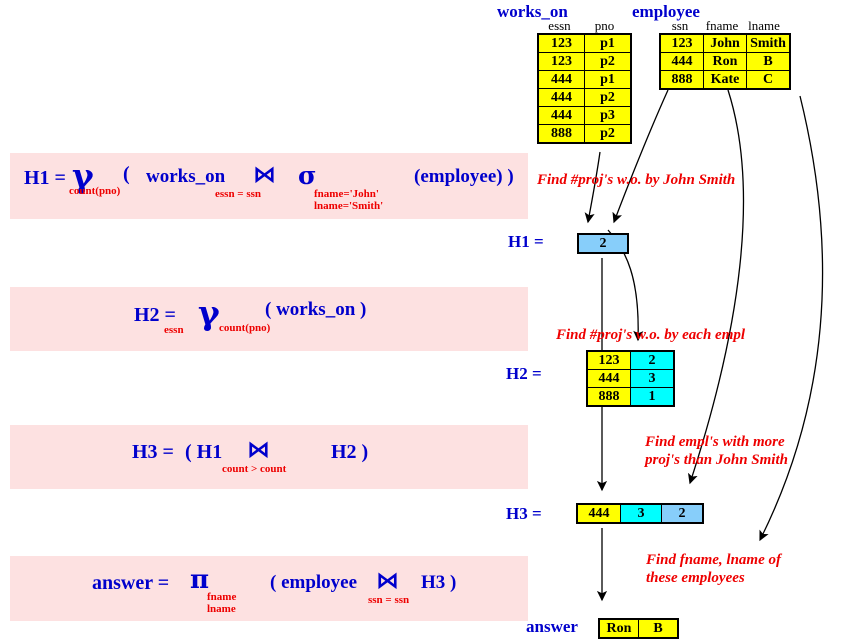 The height and width of the screenshot is (639, 843). Describe the element at coordinates (439, 582) in the screenshot. I see `answer-close: H3 )` at that location.